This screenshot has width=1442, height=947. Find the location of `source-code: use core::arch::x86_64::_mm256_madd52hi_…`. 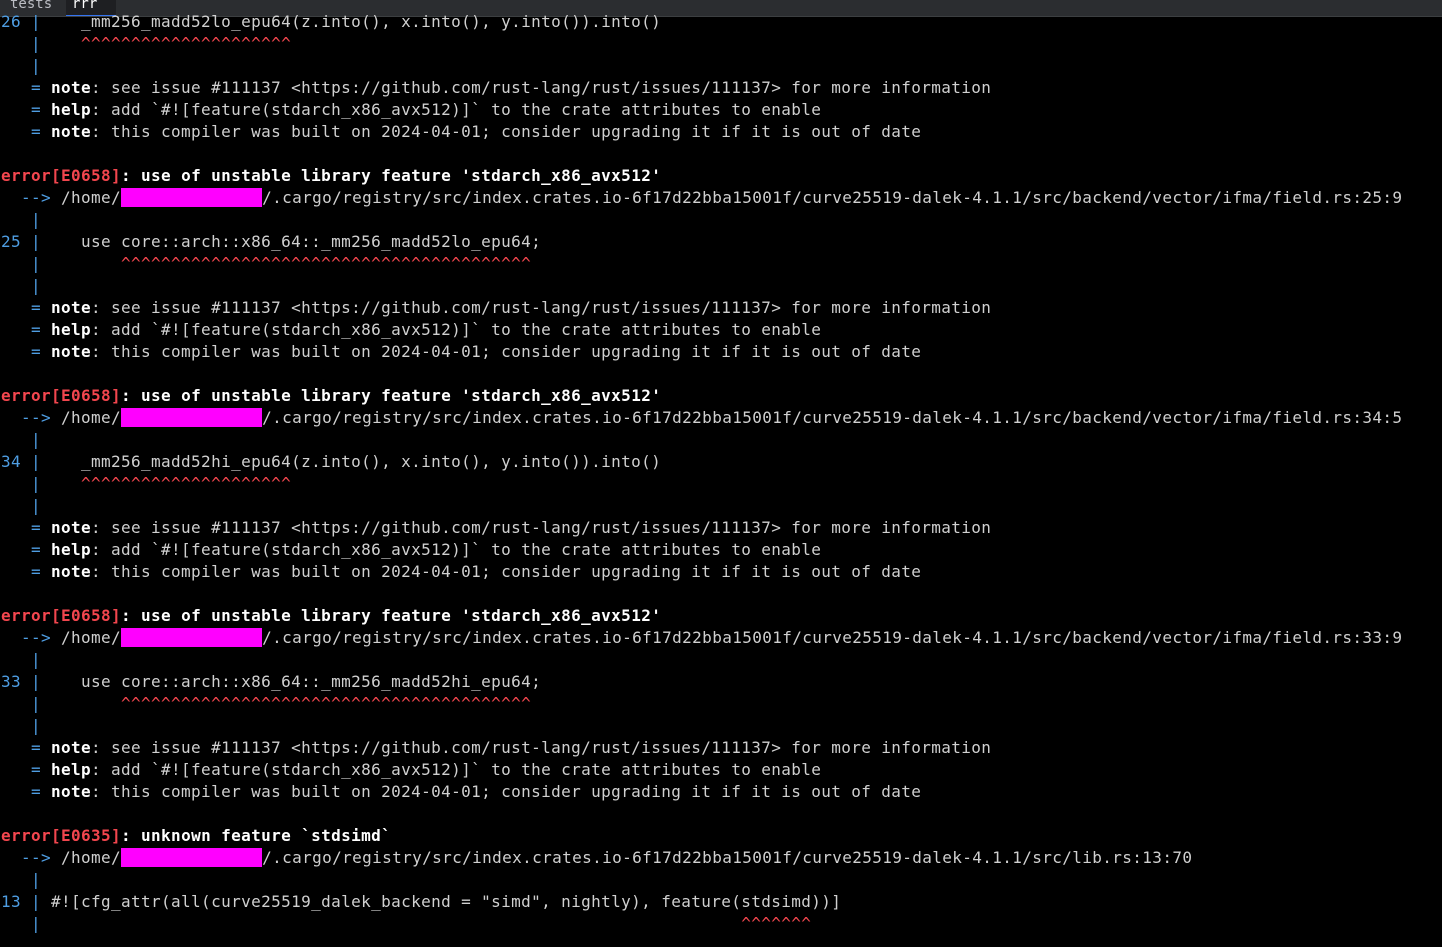

source-code: use core::arch::x86_64::_mm256_madd52hi_… is located at coordinates (291, 681).